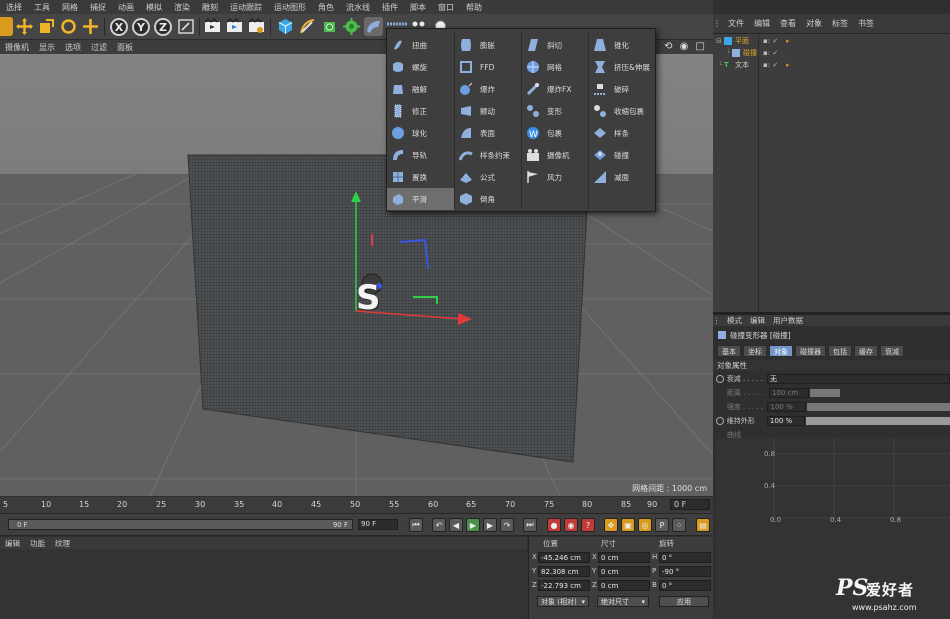  Describe the element at coordinates (182, 7) in the screenshot. I see `menu-render: 渲染` at that location.